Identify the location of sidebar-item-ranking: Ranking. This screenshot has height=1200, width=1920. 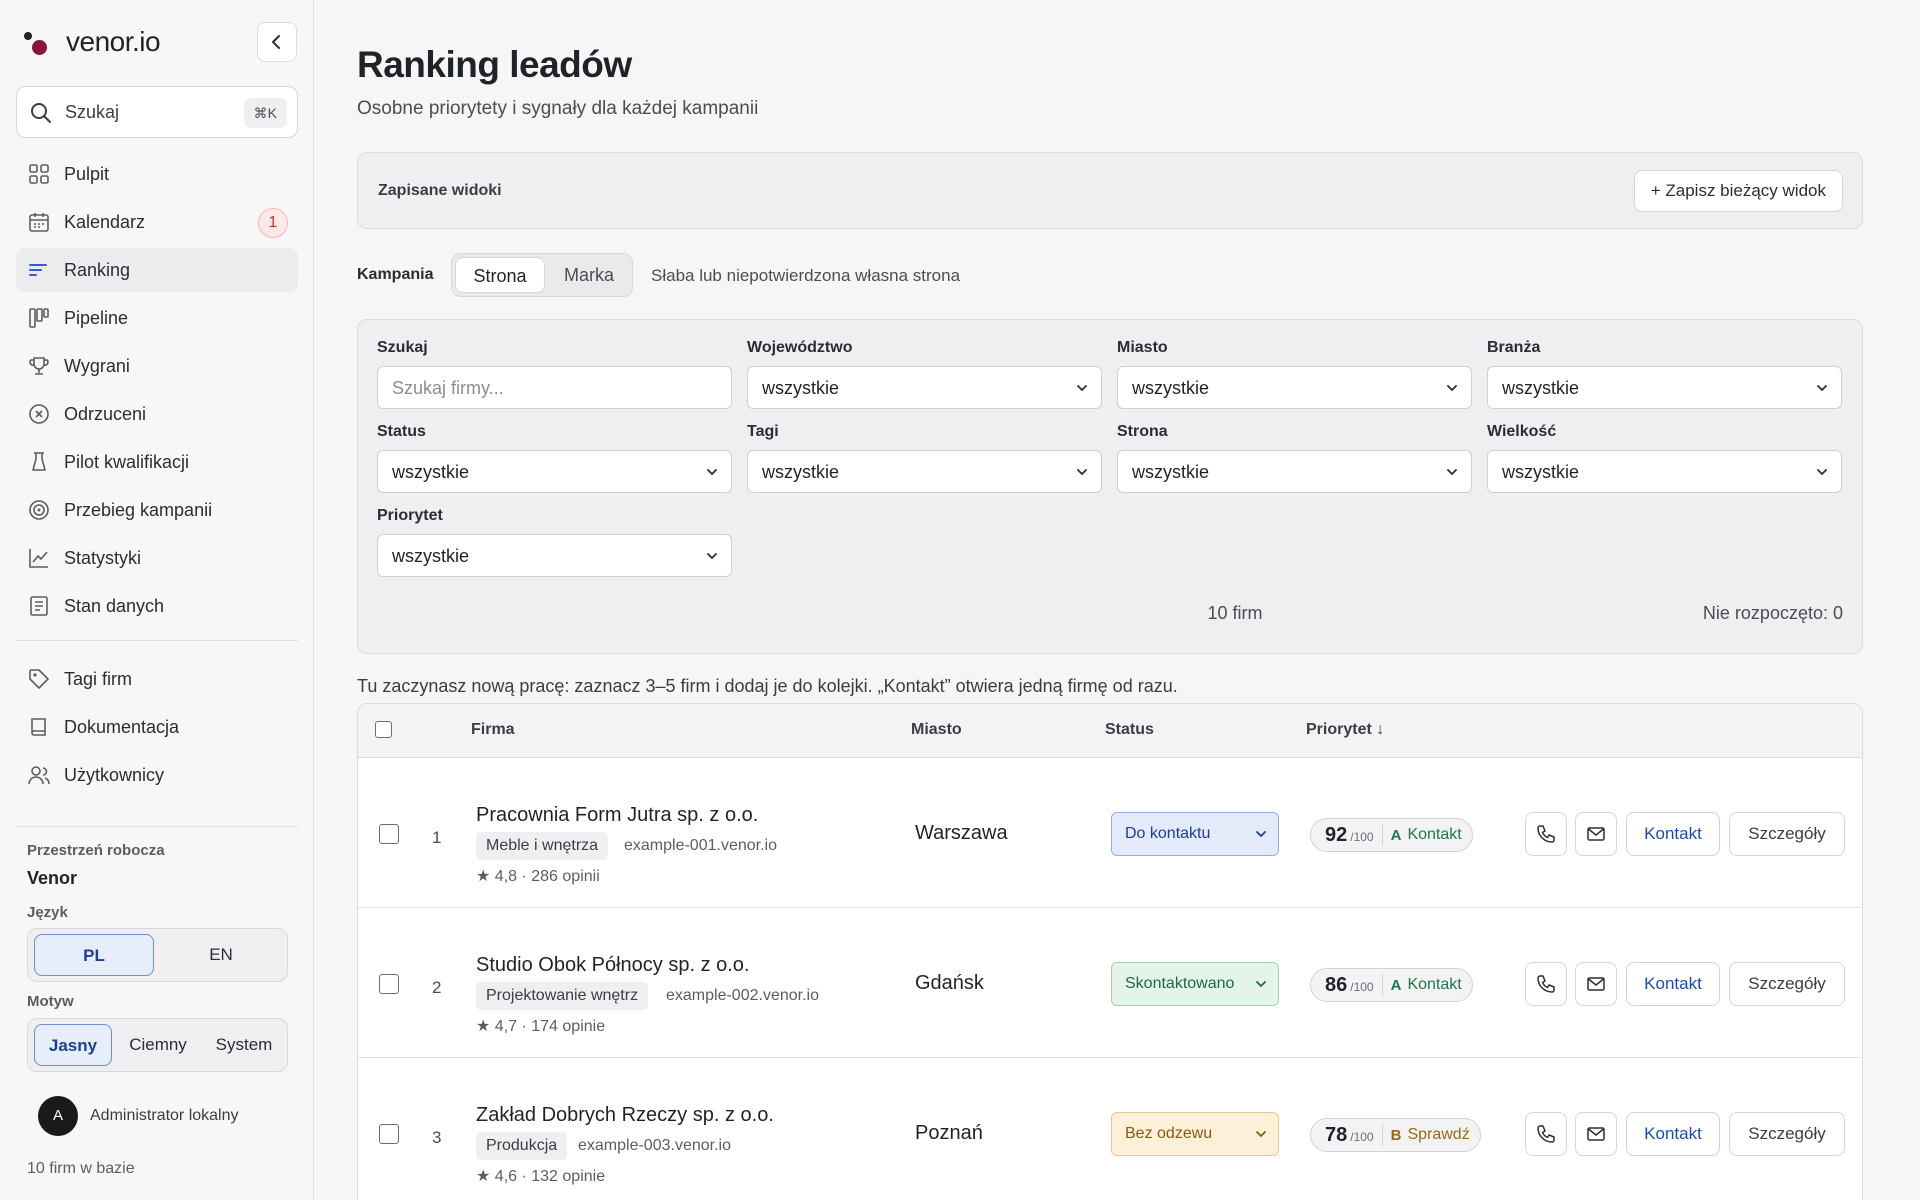
(157, 270).